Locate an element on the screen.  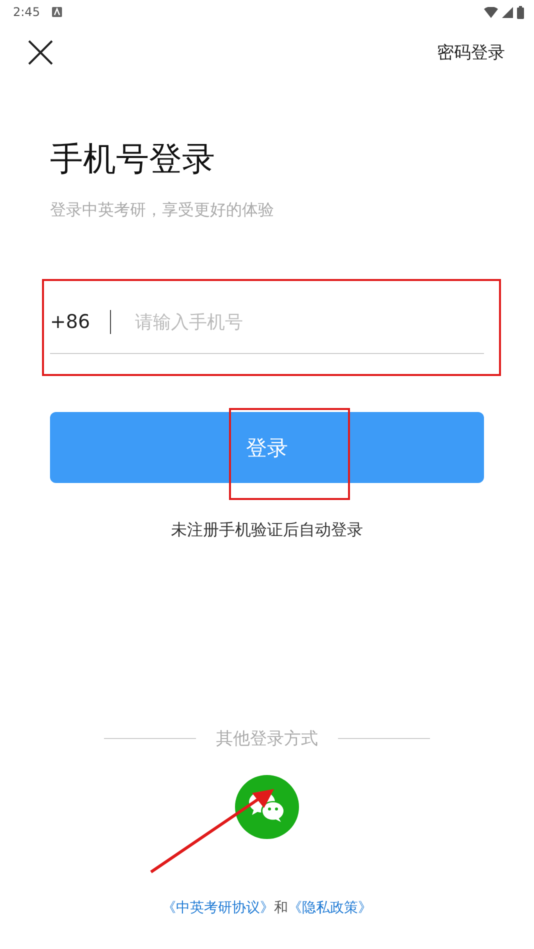
other-login-label: 其他登录方式 is located at coordinates (267, 739).